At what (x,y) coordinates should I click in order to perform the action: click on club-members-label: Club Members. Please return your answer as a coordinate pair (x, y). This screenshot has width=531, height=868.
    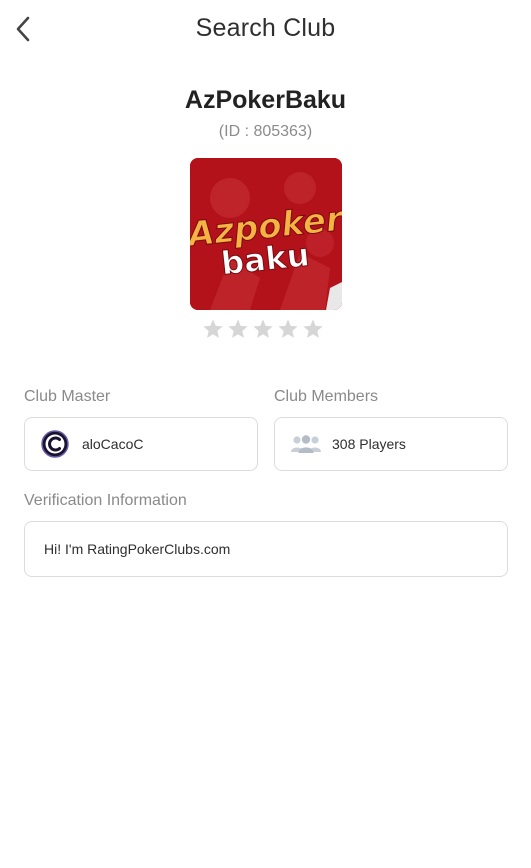
    Looking at the image, I should click on (326, 396).